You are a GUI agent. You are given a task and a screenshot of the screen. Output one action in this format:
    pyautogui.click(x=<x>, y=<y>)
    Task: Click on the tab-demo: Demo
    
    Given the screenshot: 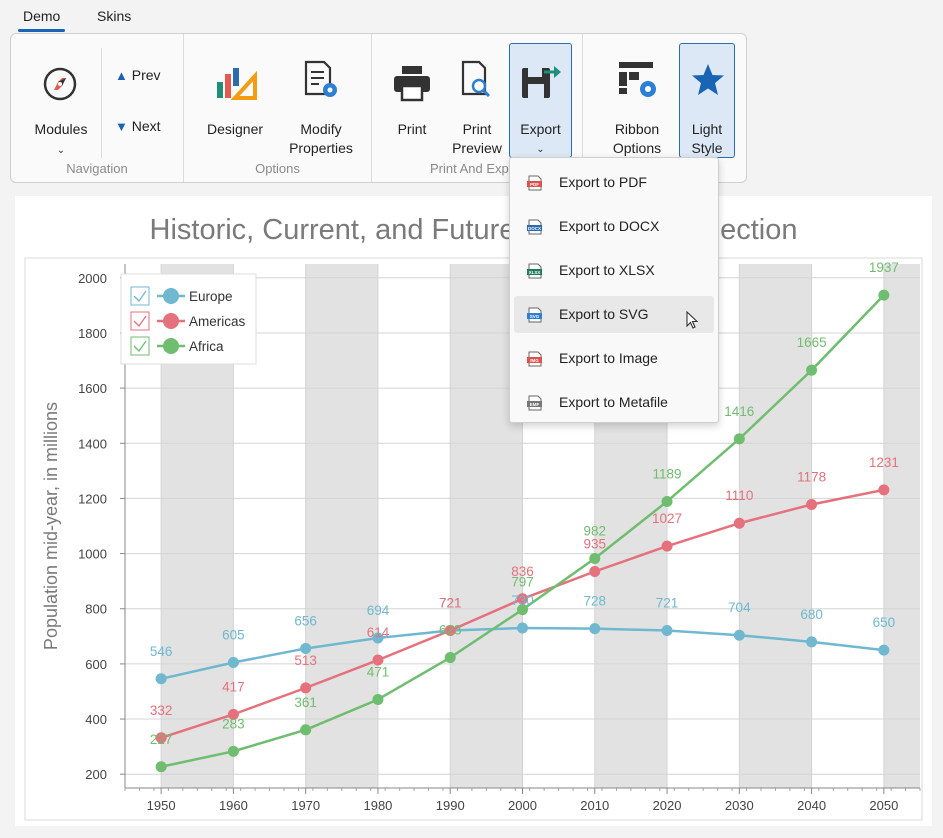 What is the action you would take?
    pyautogui.click(x=41, y=20)
    